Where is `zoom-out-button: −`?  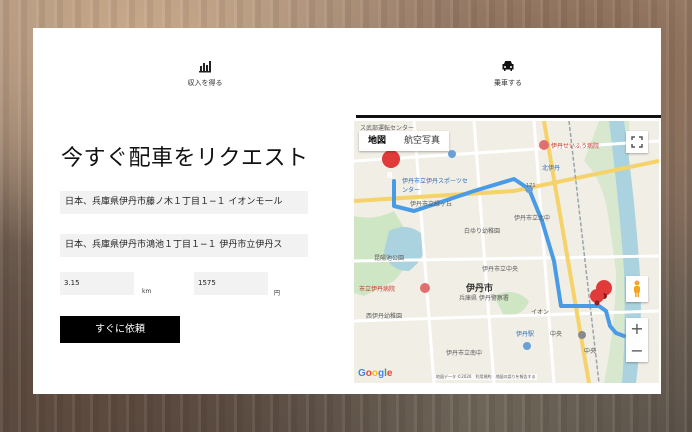 zoom-out-button: − is located at coordinates (637, 351).